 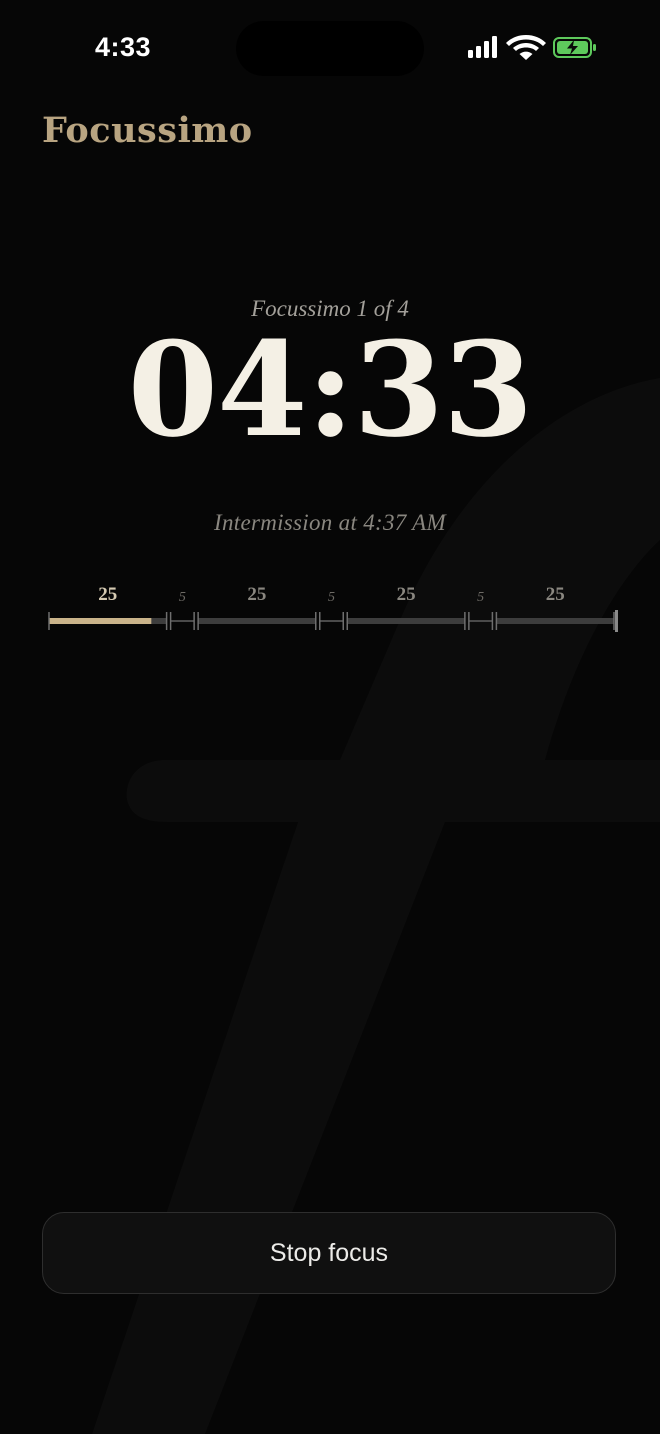 I want to click on timeline-bars, so click(x=333, y=621).